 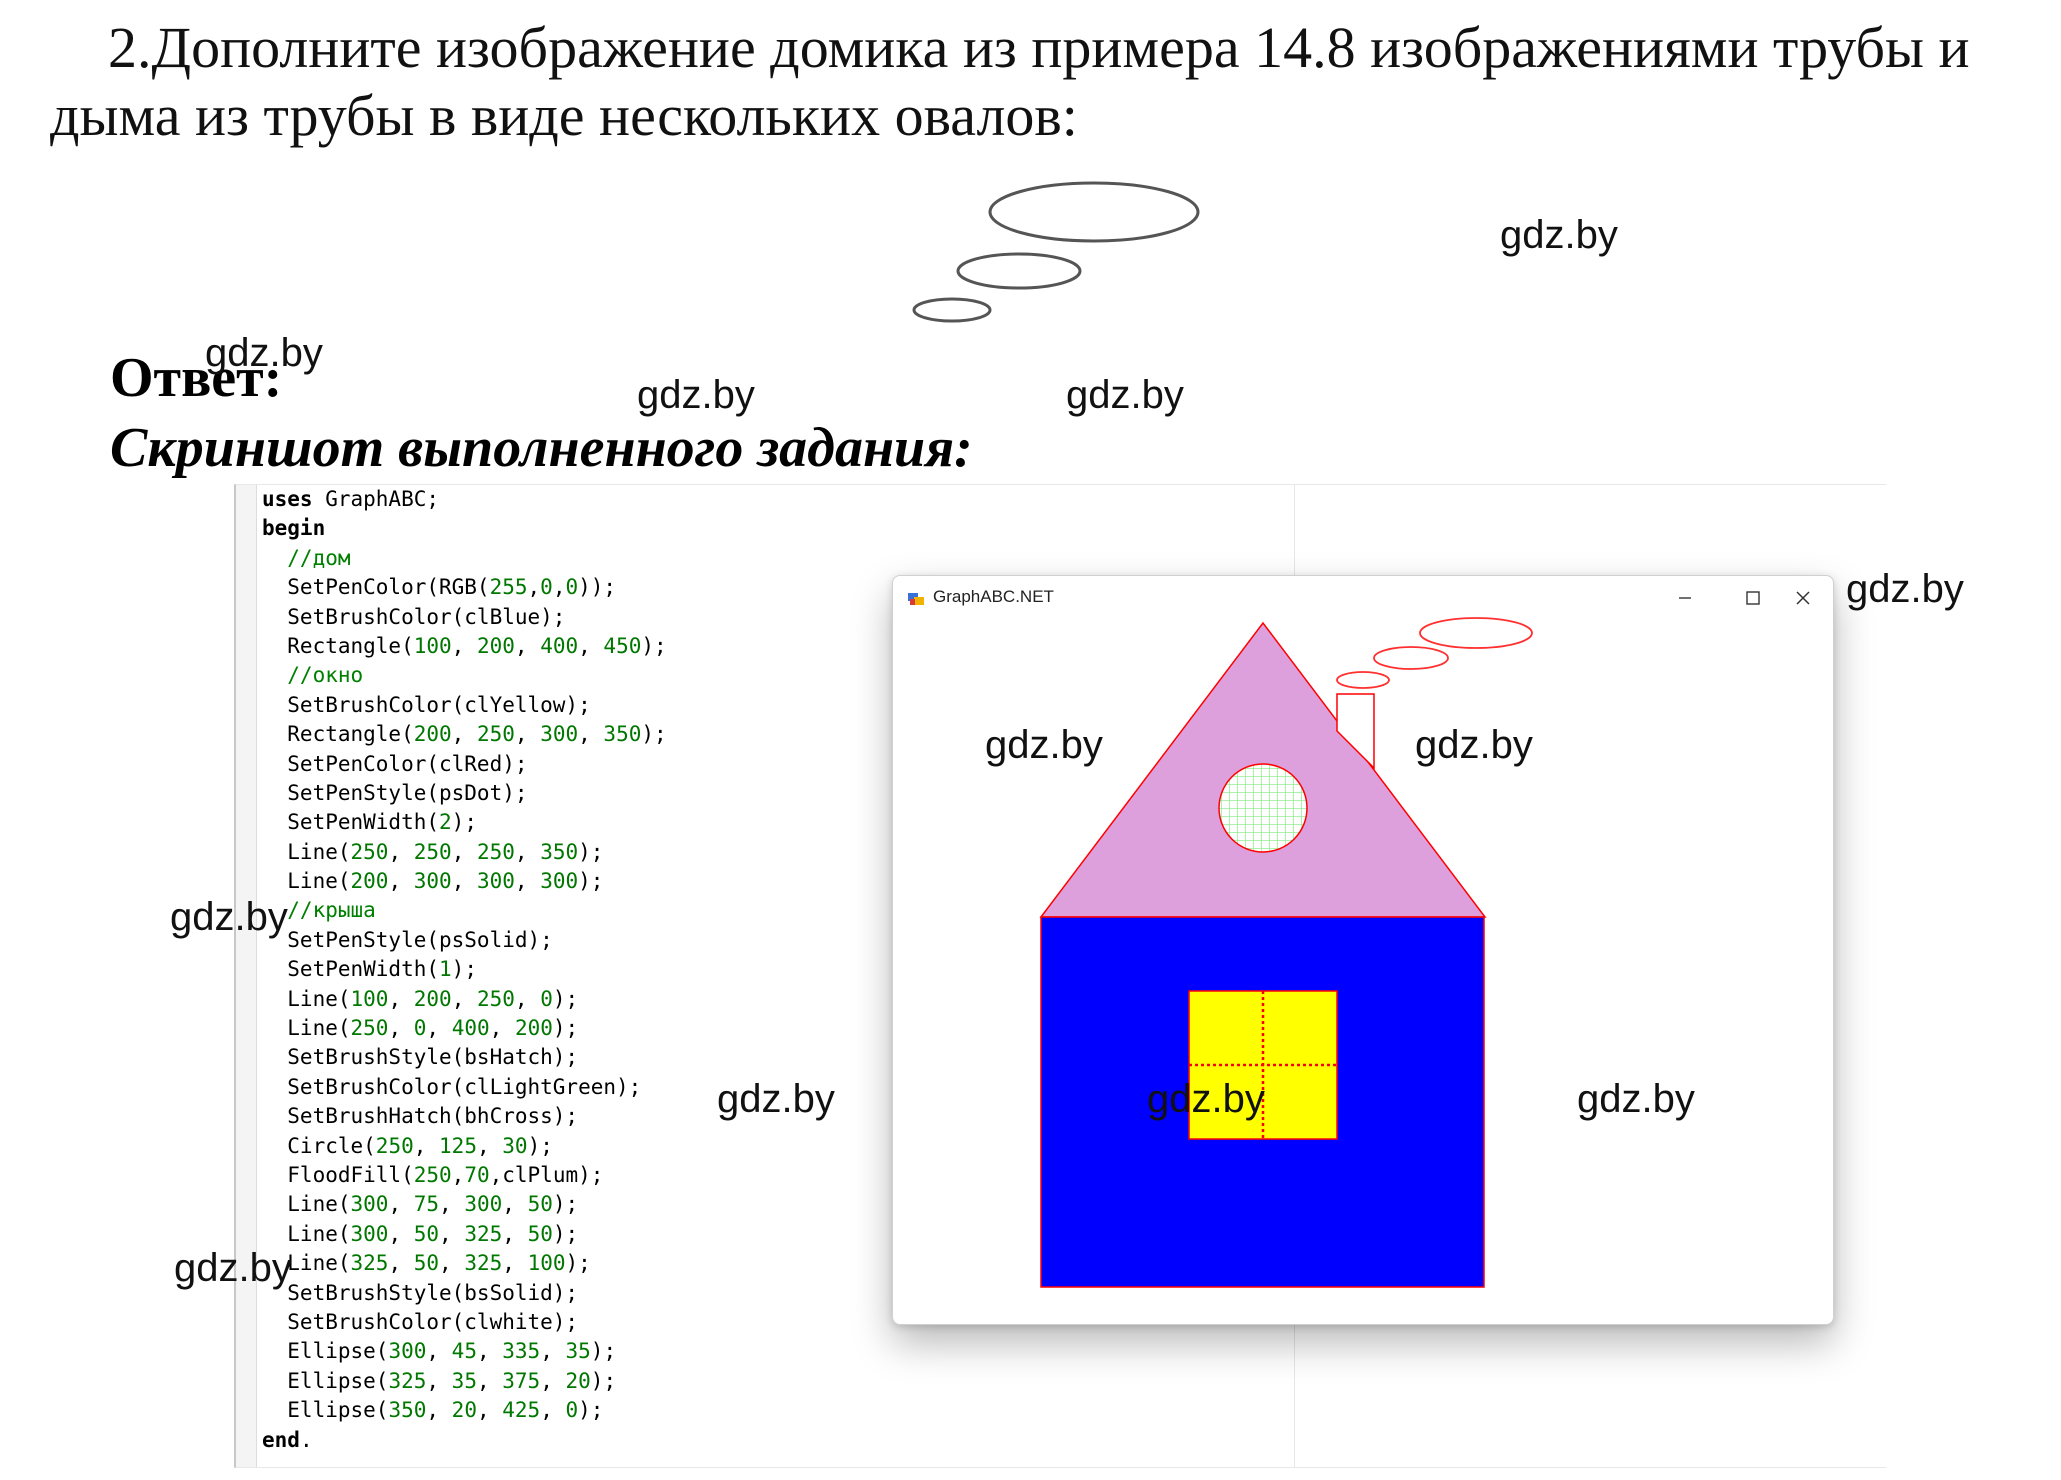 What do you see at coordinates (464, 1263) in the screenshot?
I see `code-line: Line(325, 50, 325, 100);` at bounding box center [464, 1263].